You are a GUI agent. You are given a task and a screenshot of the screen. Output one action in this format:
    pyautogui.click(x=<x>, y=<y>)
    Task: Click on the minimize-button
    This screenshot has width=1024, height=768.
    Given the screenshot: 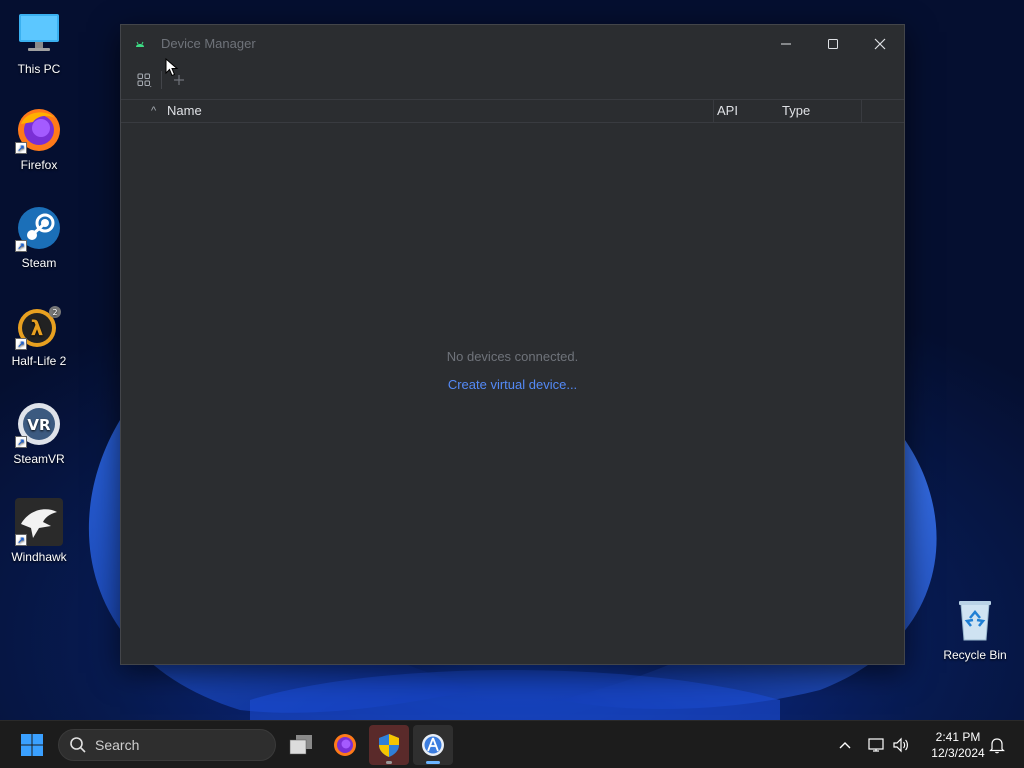 What is the action you would take?
    pyautogui.click(x=786, y=43)
    